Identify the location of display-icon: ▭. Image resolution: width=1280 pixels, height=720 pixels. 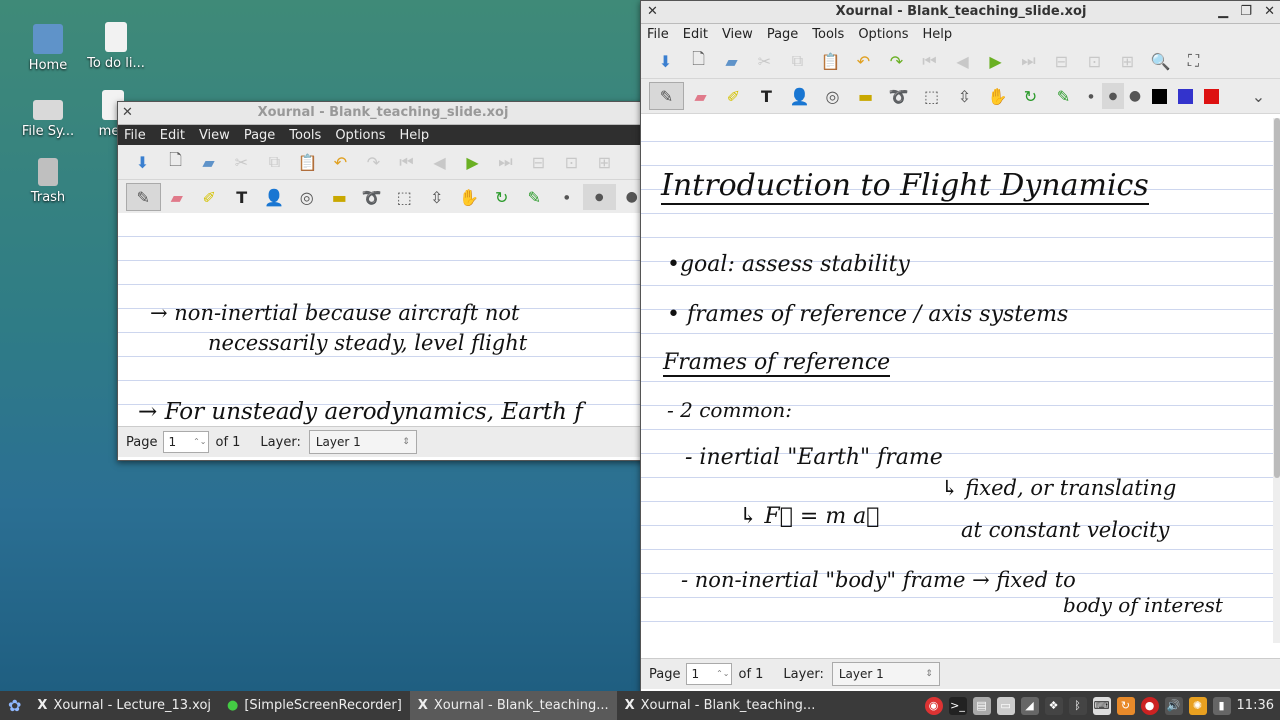
(1005, 705).